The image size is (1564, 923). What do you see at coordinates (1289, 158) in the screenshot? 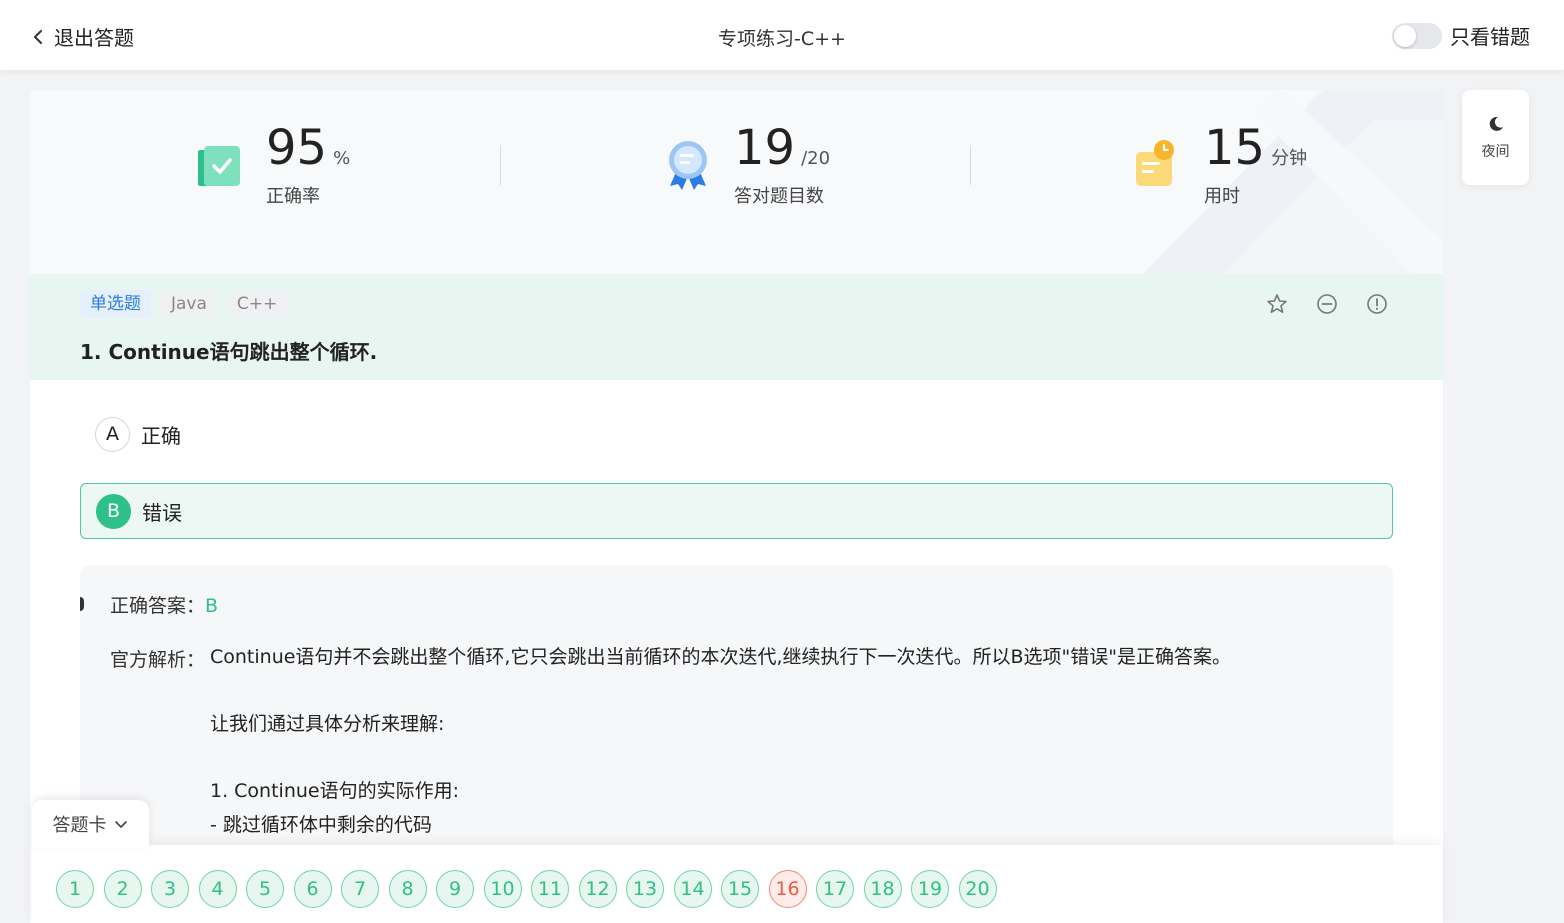
I see `time-unit: 分钟` at bounding box center [1289, 158].